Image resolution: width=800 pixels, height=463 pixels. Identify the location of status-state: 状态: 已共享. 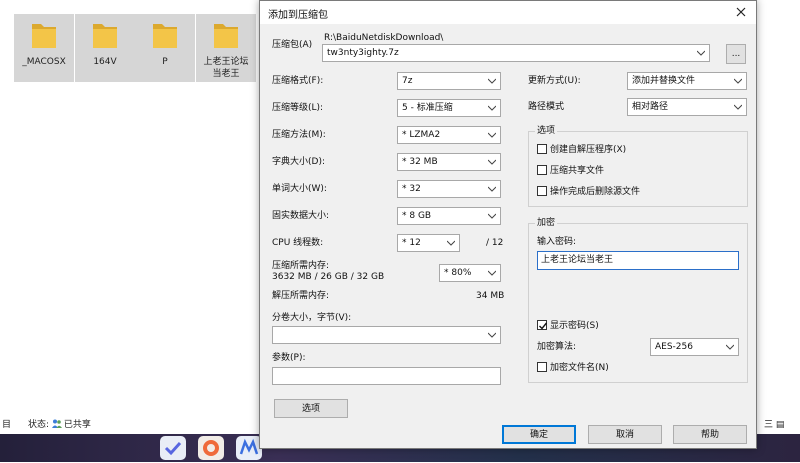
(59, 425).